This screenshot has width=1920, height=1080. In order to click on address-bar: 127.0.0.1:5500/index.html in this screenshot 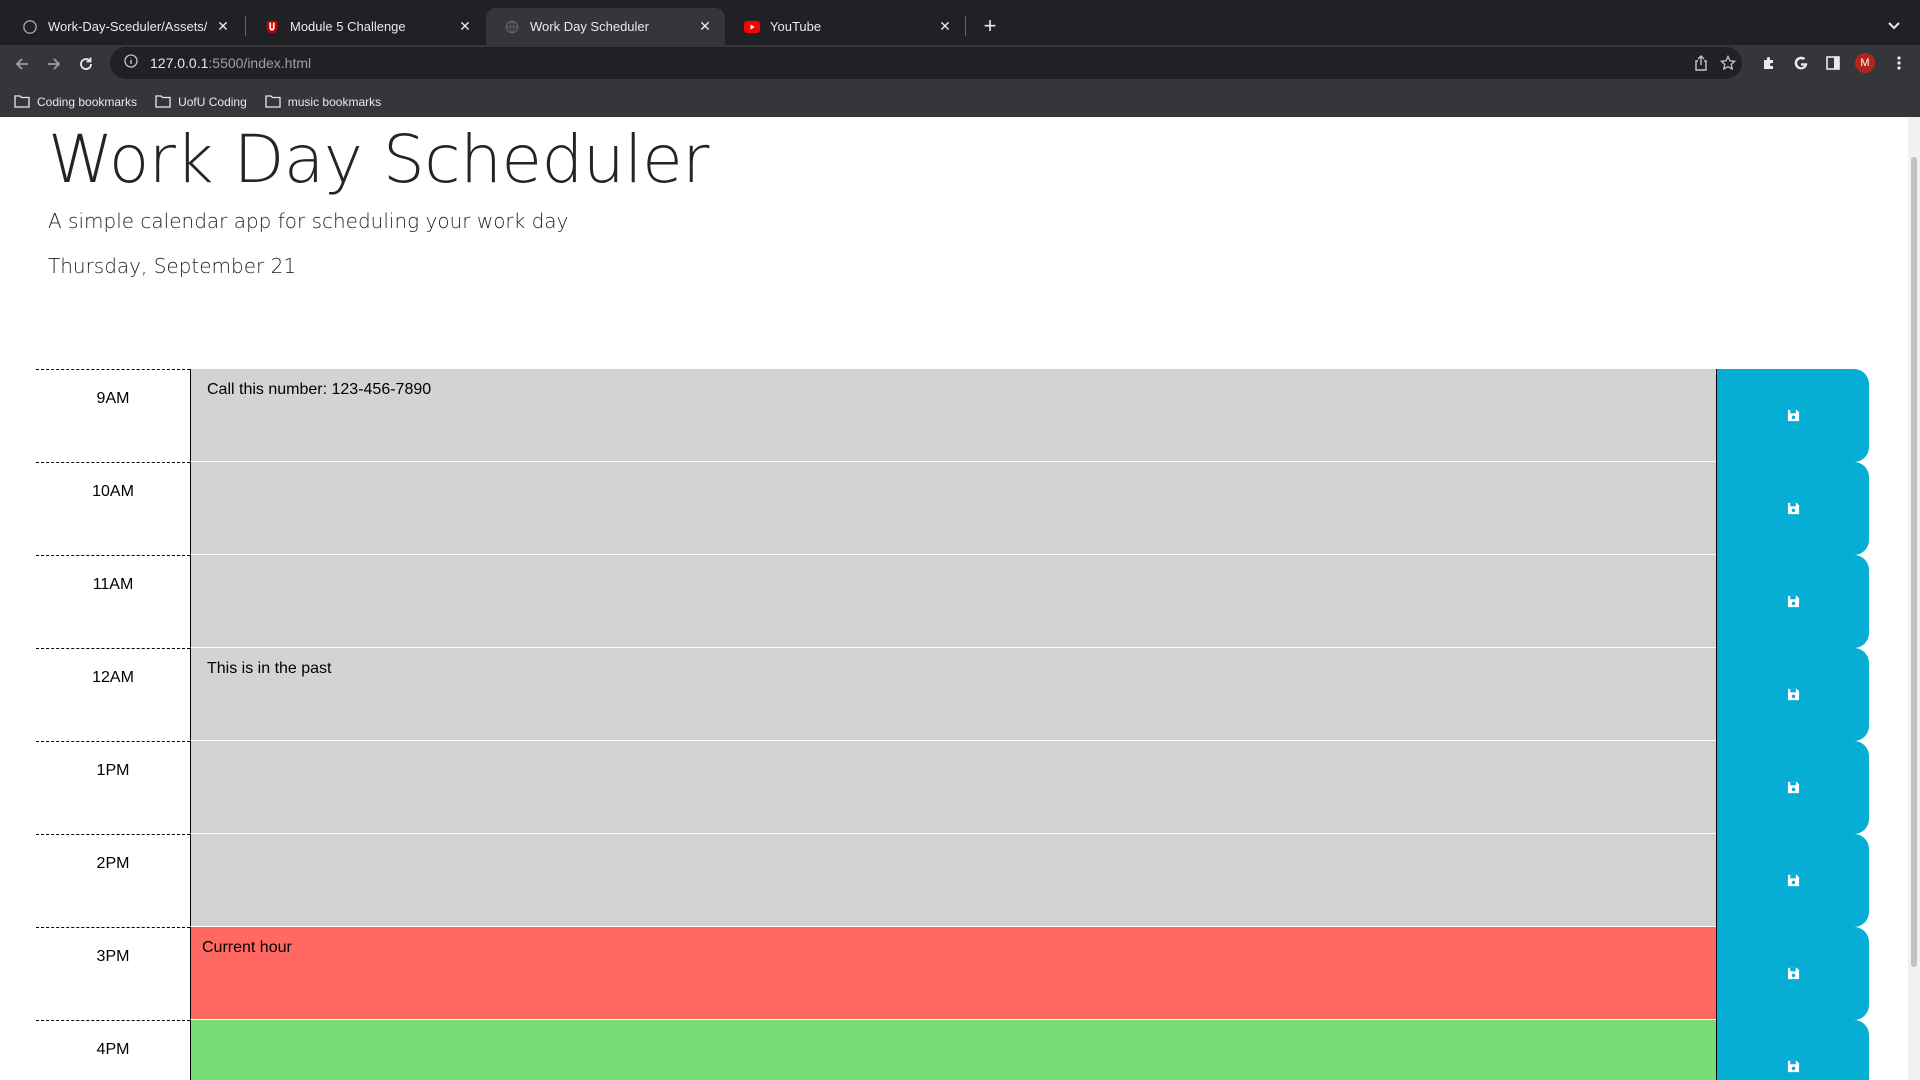, I will do `click(926, 63)`.